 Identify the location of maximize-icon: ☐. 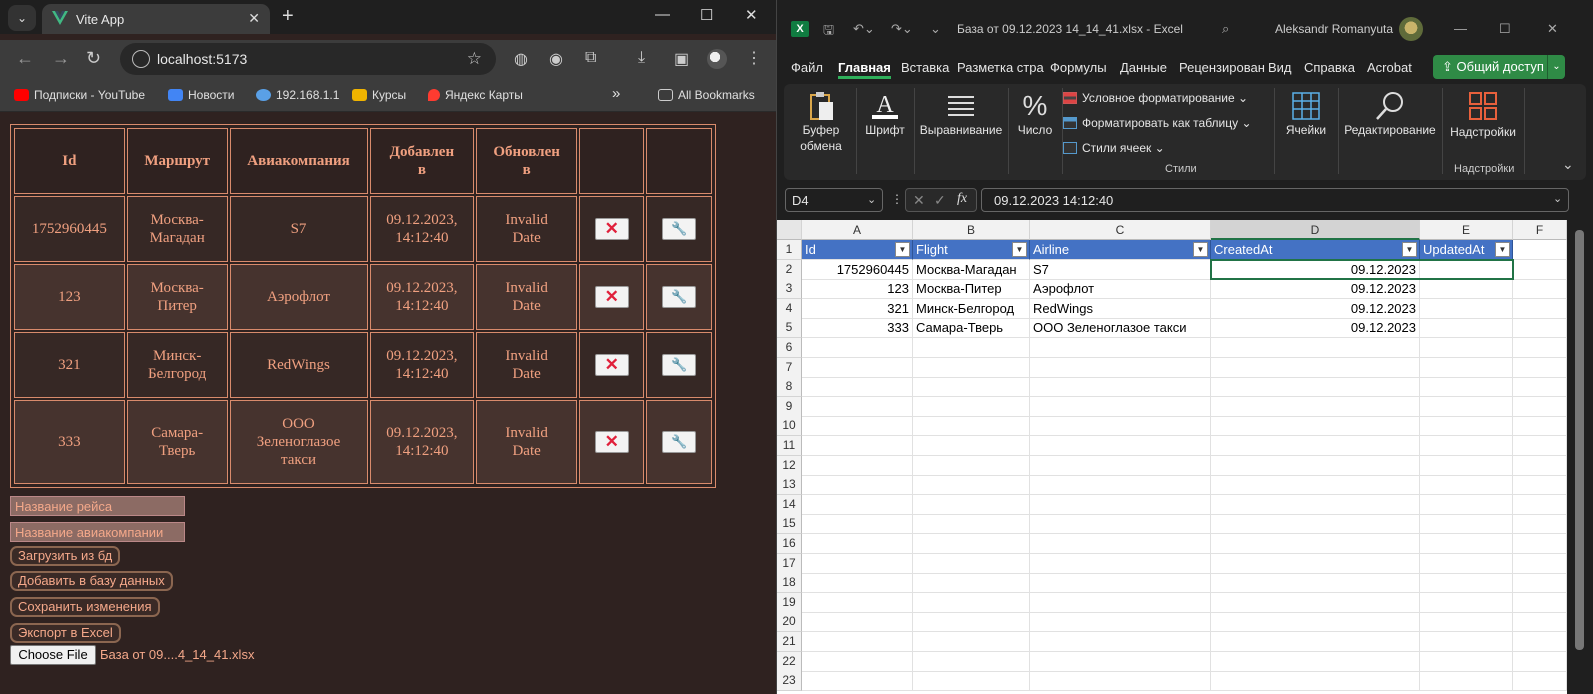
(1505, 29).